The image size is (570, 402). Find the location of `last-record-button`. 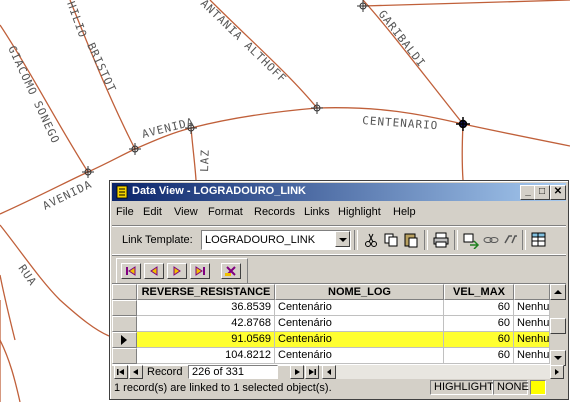

last-record-button is located at coordinates (200, 271).